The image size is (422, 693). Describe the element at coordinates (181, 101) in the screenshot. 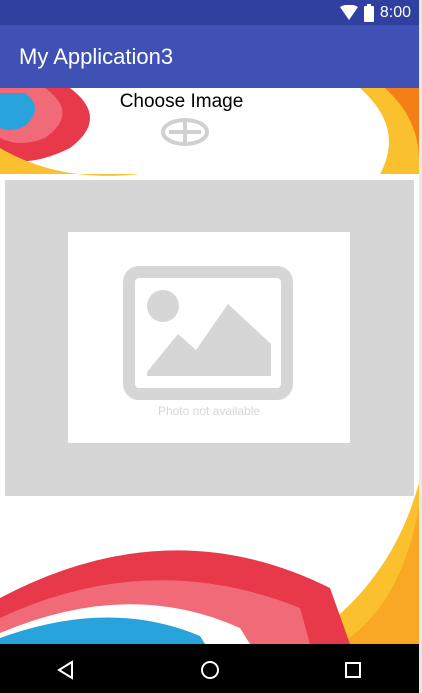

I see `choose-image-label: Choose Image` at that location.